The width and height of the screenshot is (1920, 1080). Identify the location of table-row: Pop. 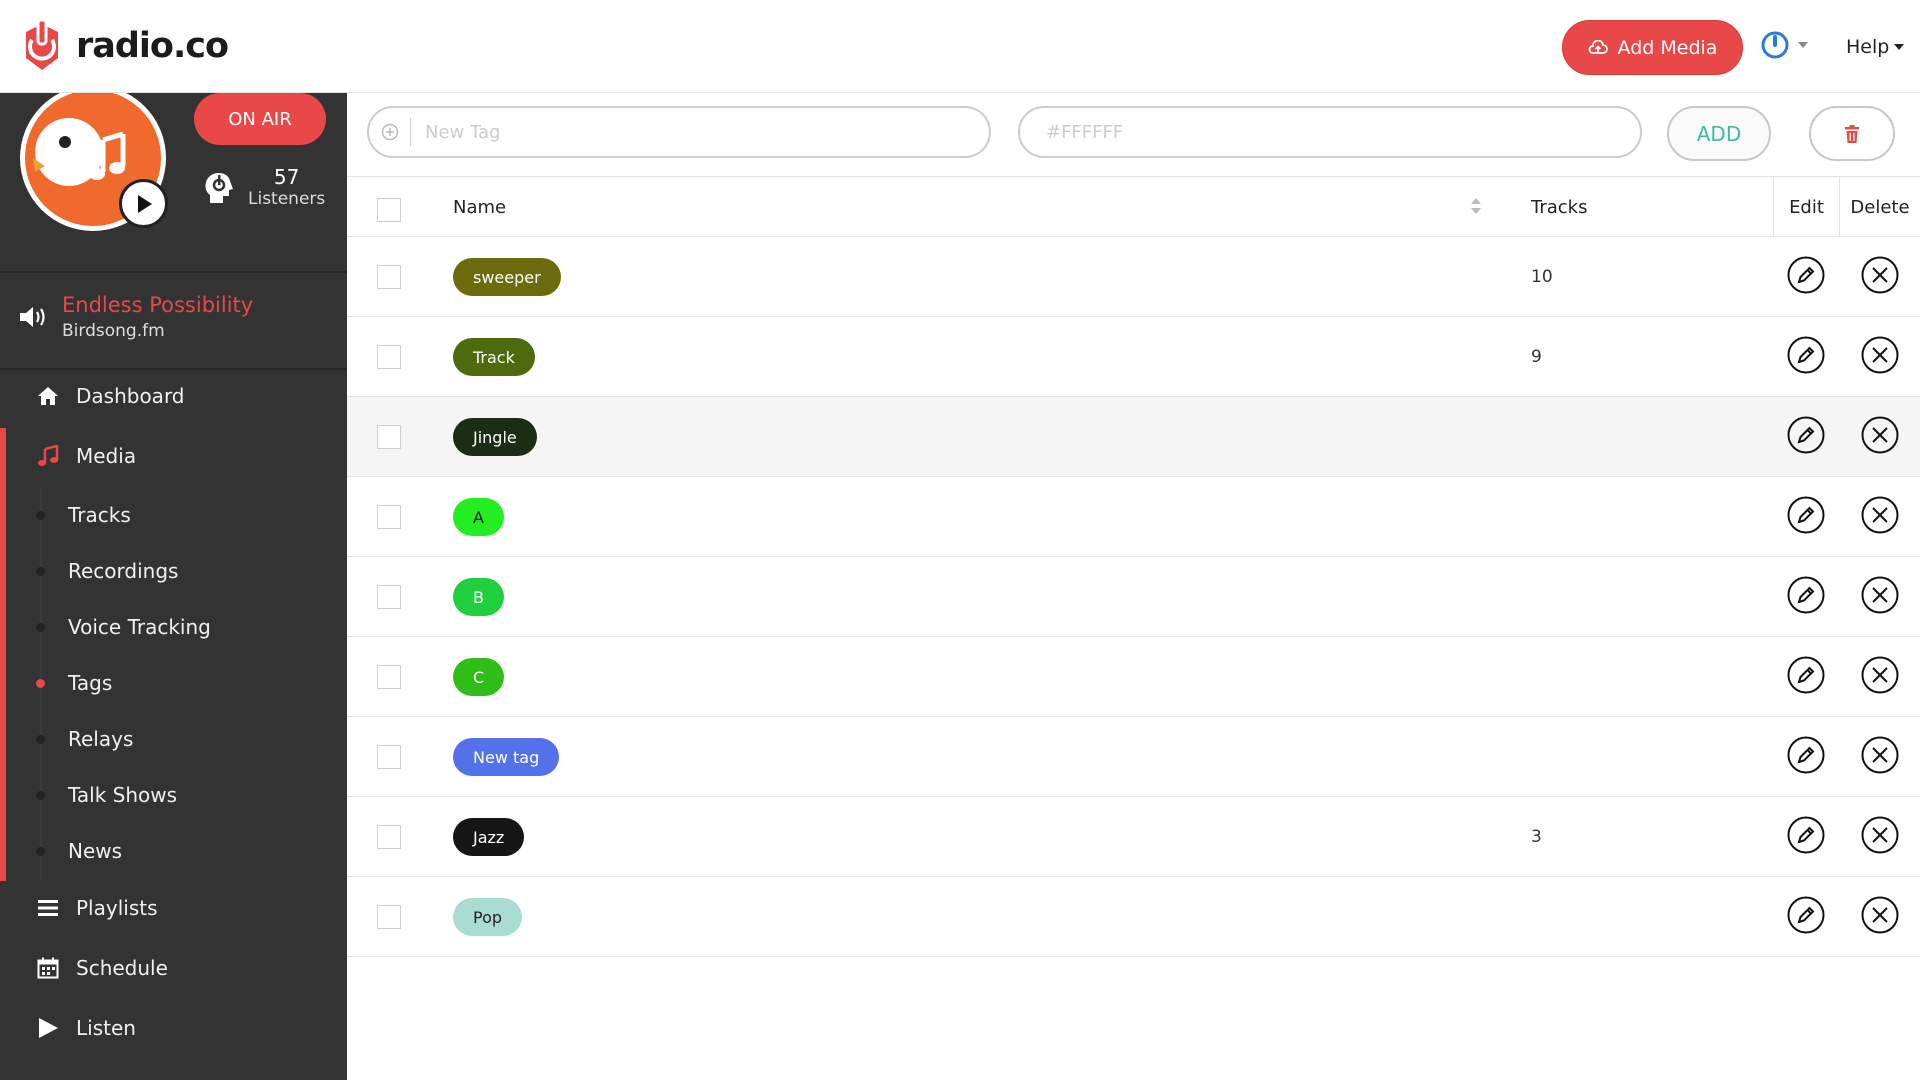
(1133, 917).